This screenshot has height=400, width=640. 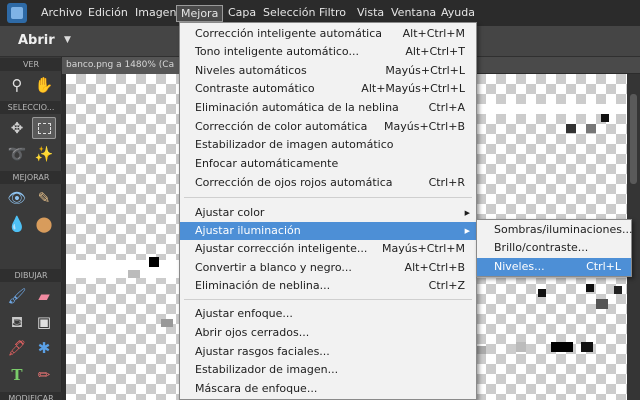 What do you see at coordinates (44, 375) in the screenshot?
I see `pencil-icon: ✏` at bounding box center [44, 375].